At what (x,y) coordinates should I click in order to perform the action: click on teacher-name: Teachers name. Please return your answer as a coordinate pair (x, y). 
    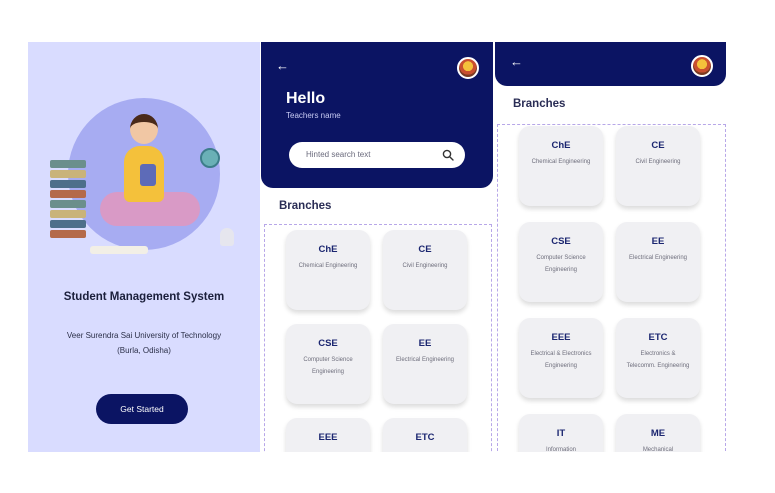
    Looking at the image, I should click on (313, 115).